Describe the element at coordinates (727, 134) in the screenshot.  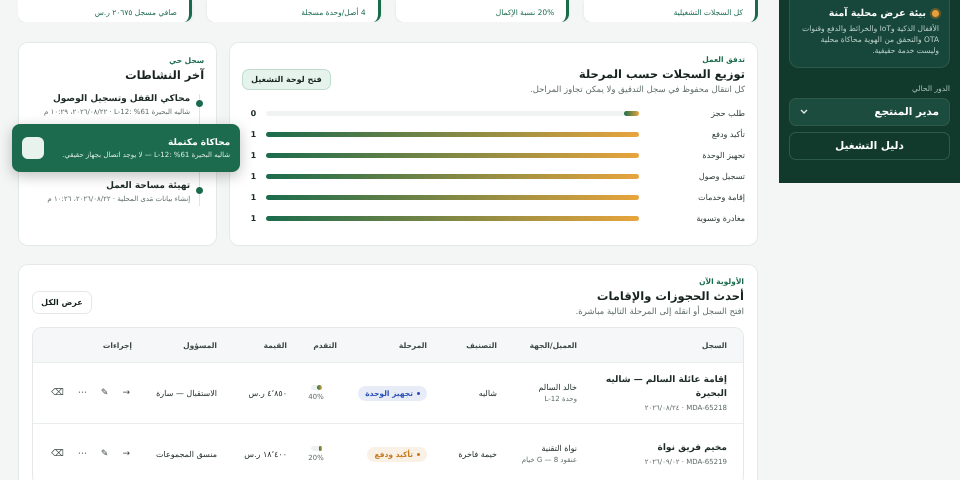
I see `stage-label: تأكيد ودفع` at that location.